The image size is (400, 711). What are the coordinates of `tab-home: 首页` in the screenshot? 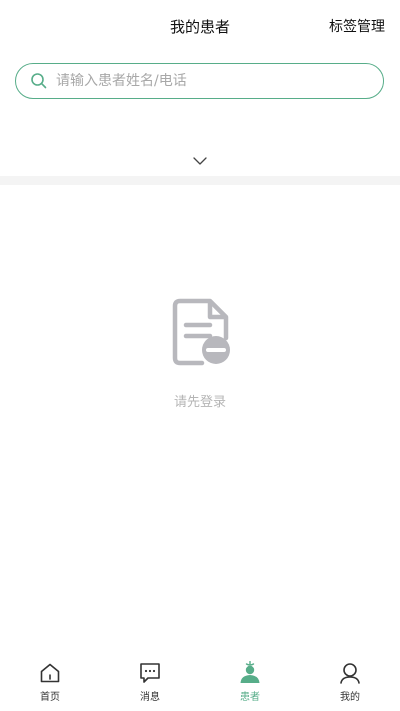 It's located at (50, 683).